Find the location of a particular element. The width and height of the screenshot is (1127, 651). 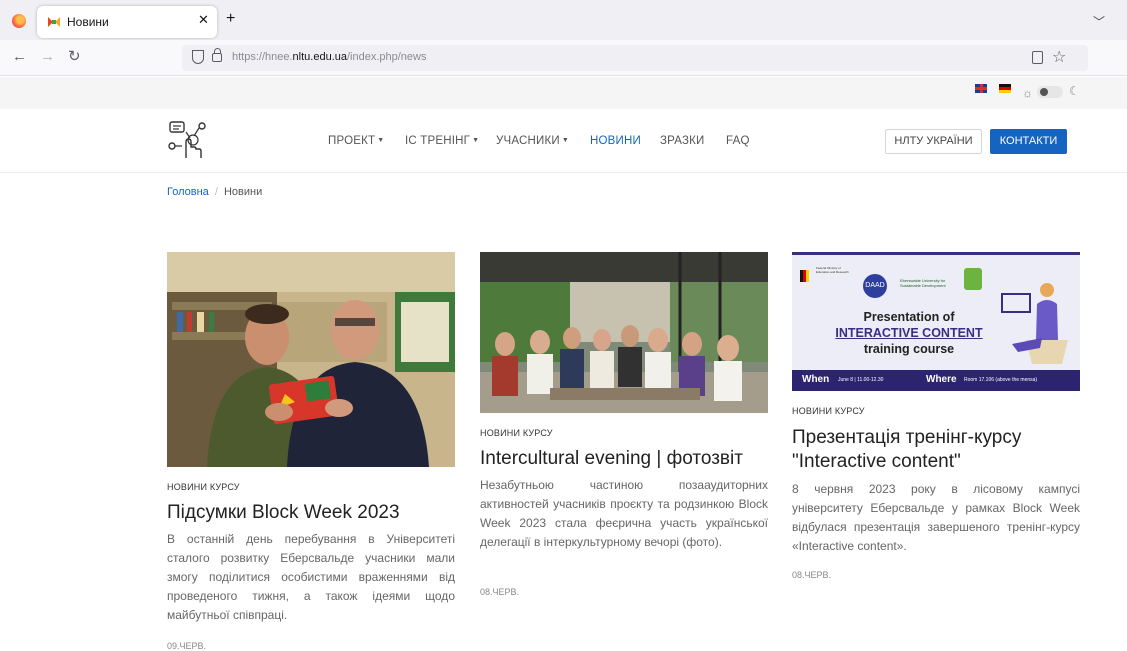

poster-line-1: Presentation of is located at coordinates (909, 317).